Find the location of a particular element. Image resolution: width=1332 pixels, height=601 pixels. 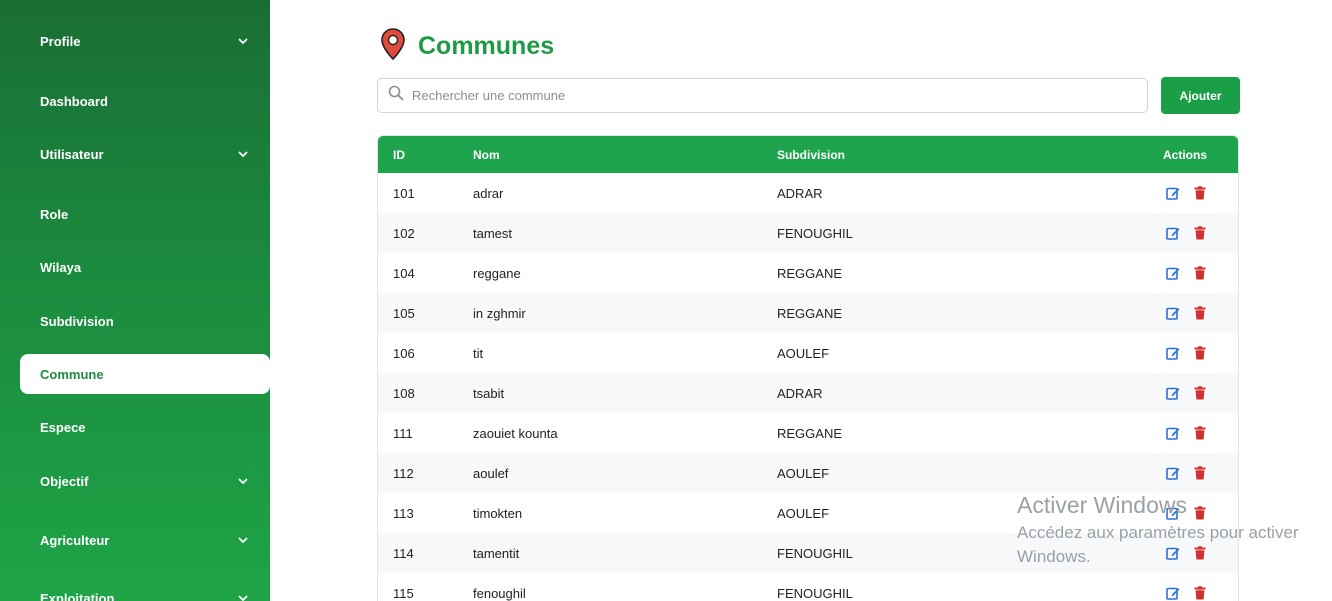

table-row: 101 adrar ADRAR is located at coordinates (808, 193).